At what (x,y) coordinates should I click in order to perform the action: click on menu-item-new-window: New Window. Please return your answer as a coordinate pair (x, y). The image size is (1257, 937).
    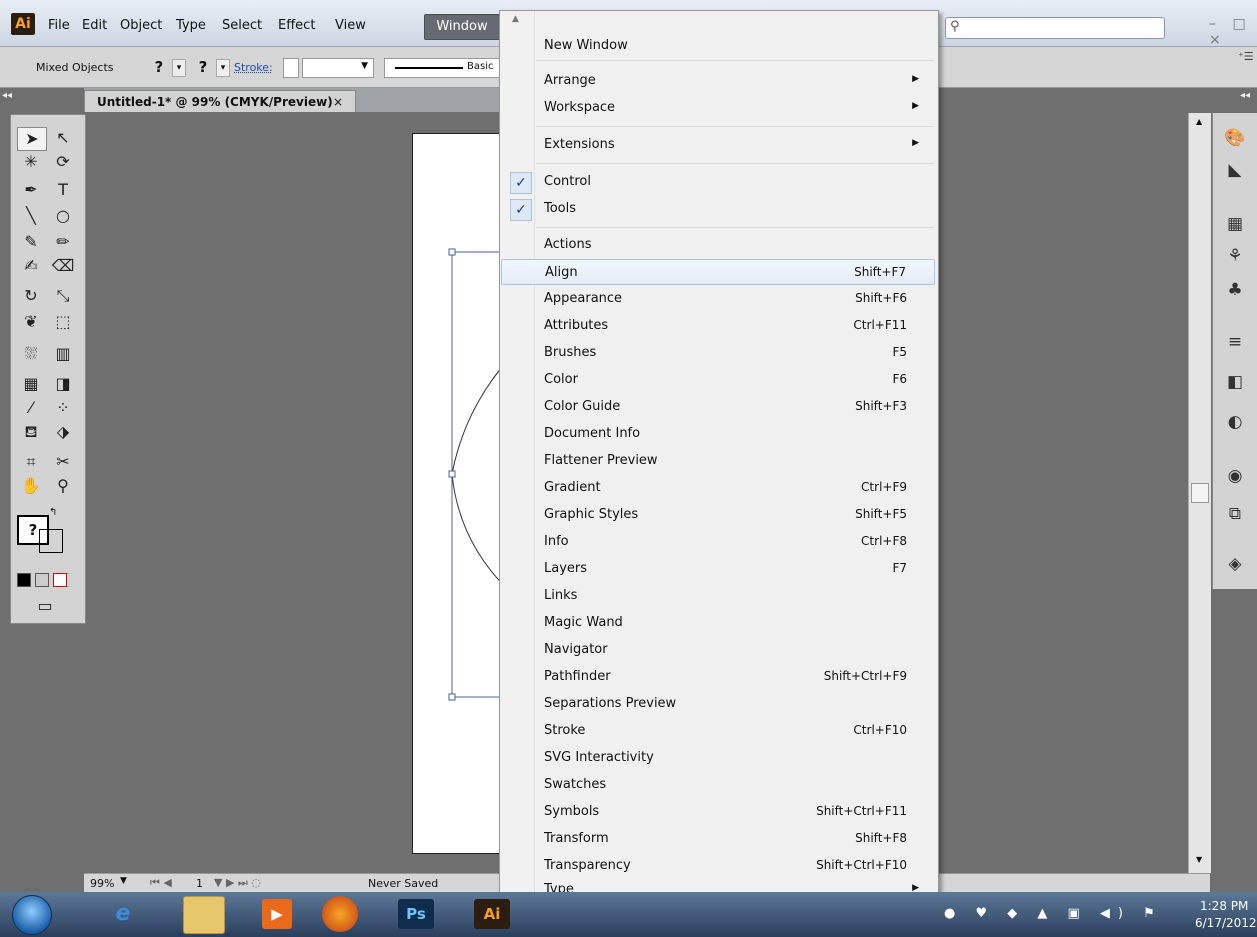
    Looking at the image, I should click on (718, 46).